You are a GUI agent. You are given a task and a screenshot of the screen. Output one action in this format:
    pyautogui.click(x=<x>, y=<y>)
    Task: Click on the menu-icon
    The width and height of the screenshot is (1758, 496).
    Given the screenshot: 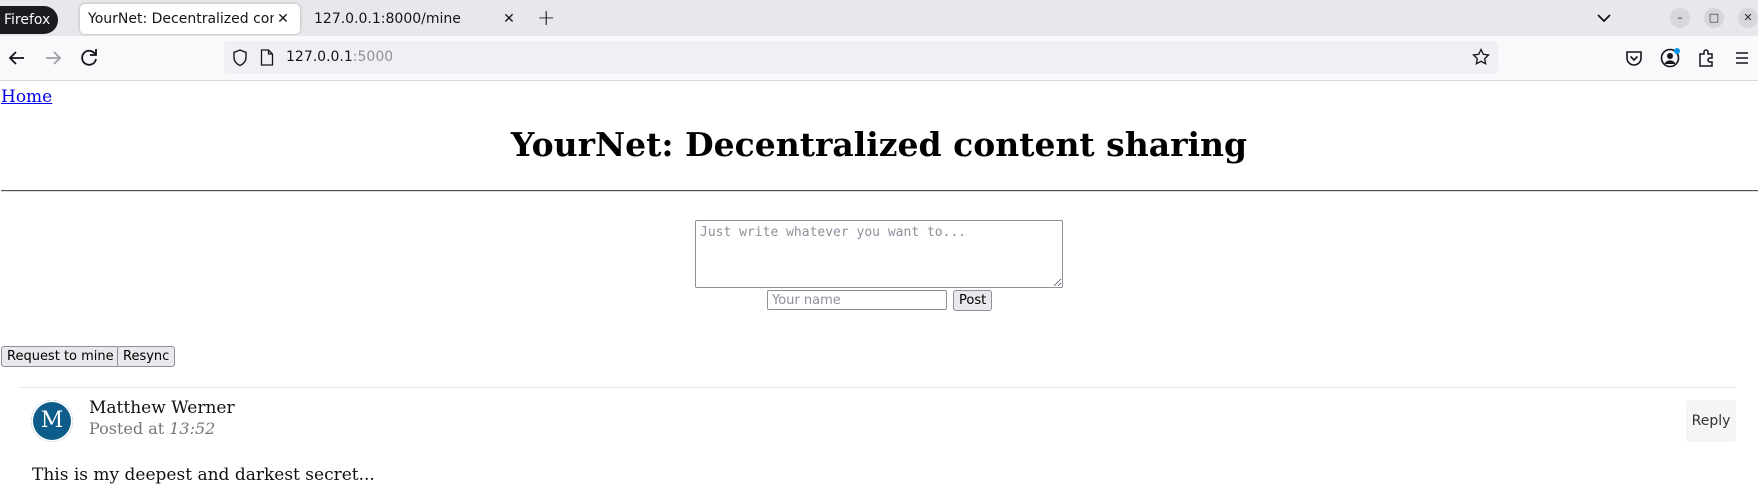 What is the action you would take?
    pyautogui.click(x=1742, y=58)
    